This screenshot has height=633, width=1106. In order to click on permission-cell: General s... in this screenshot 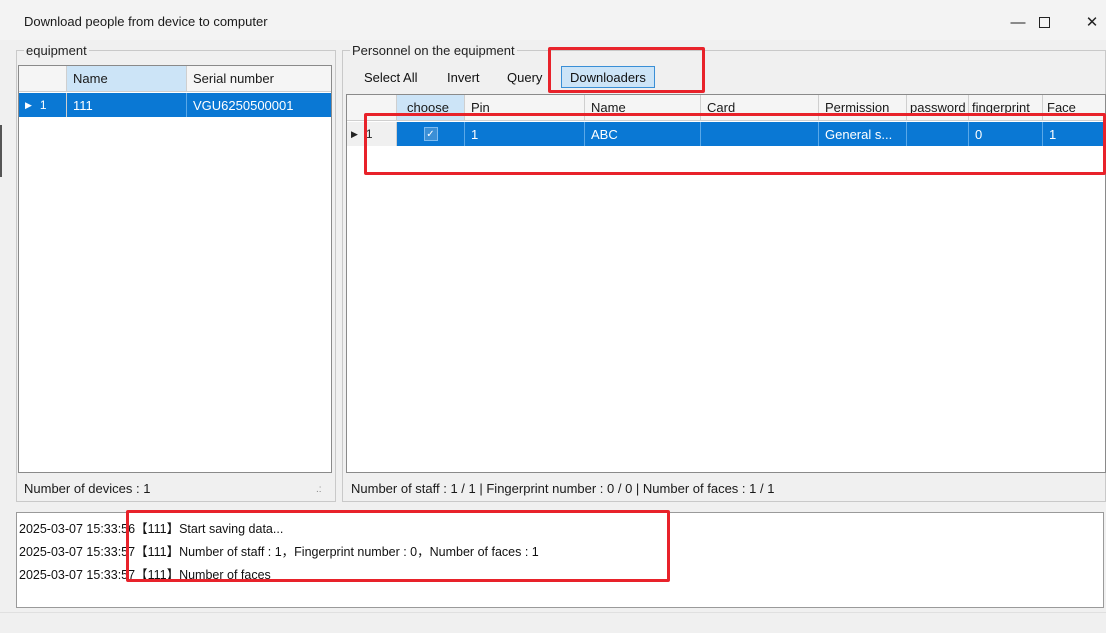, I will do `click(863, 134)`.